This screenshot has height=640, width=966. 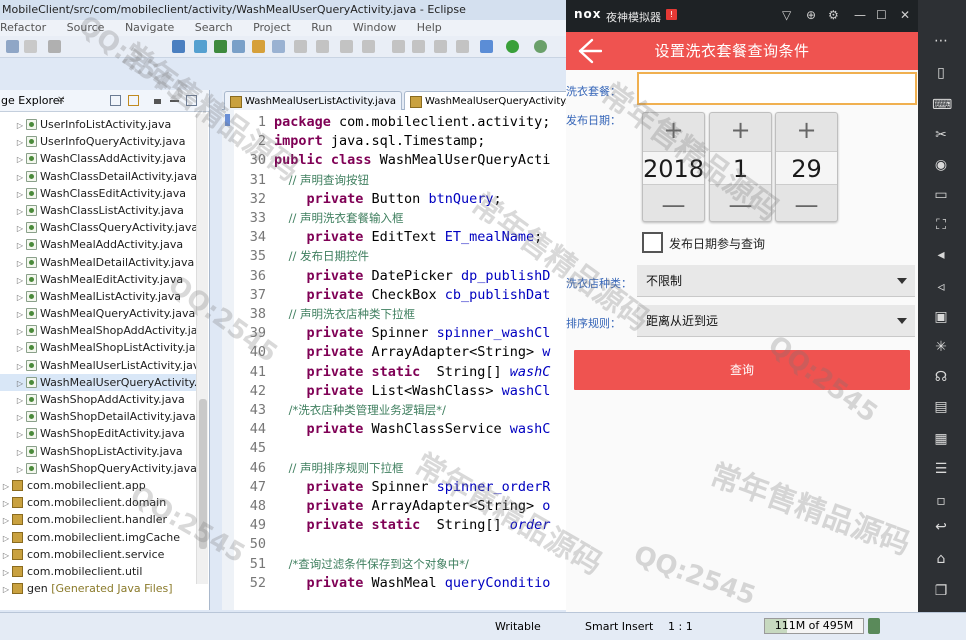 What do you see at coordinates (941, 407) in the screenshot?
I see `video-icon: ▤` at bounding box center [941, 407].